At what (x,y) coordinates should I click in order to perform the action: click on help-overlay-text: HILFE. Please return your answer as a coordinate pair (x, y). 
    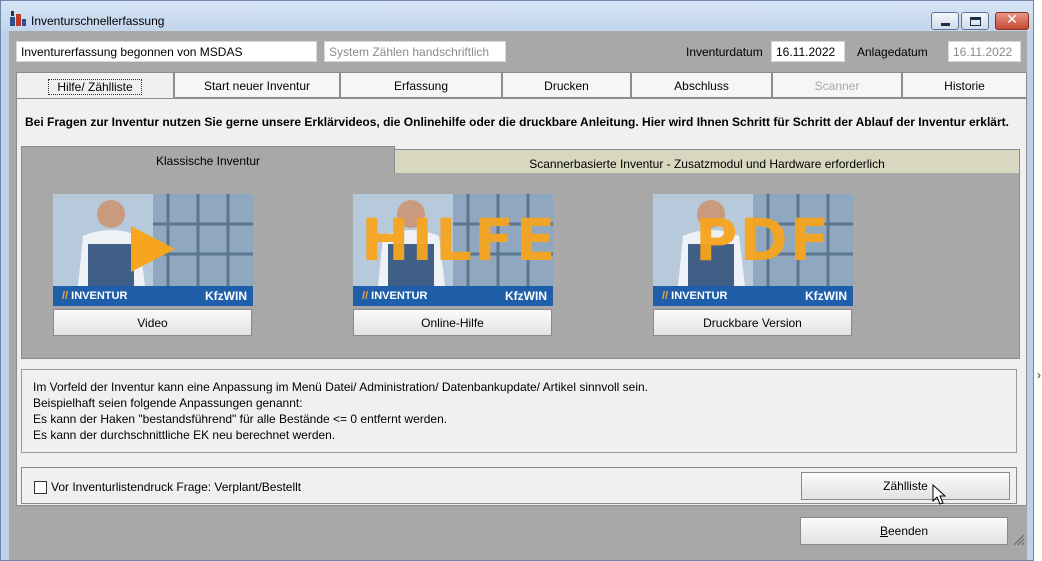
    Looking at the image, I should click on (457, 240).